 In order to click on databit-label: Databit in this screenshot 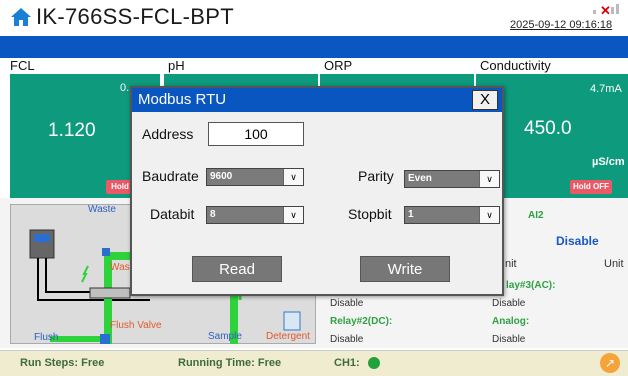, I will do `click(172, 214)`.